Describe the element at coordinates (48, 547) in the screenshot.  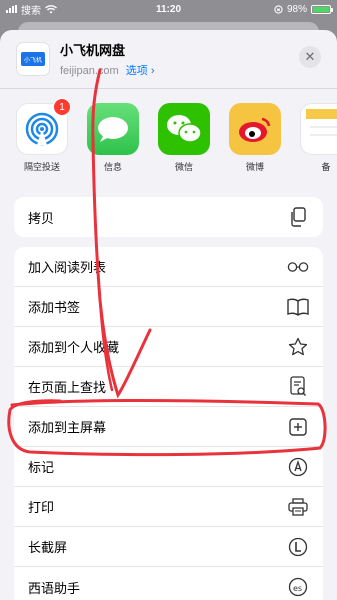
I see `action-label: 长截屏` at that location.